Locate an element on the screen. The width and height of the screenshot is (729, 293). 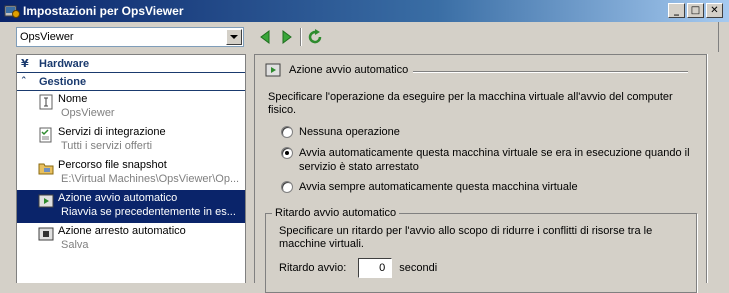
sidebar-item-sublabel: Tutti i servizi offerti is located at coordinates (107, 146).